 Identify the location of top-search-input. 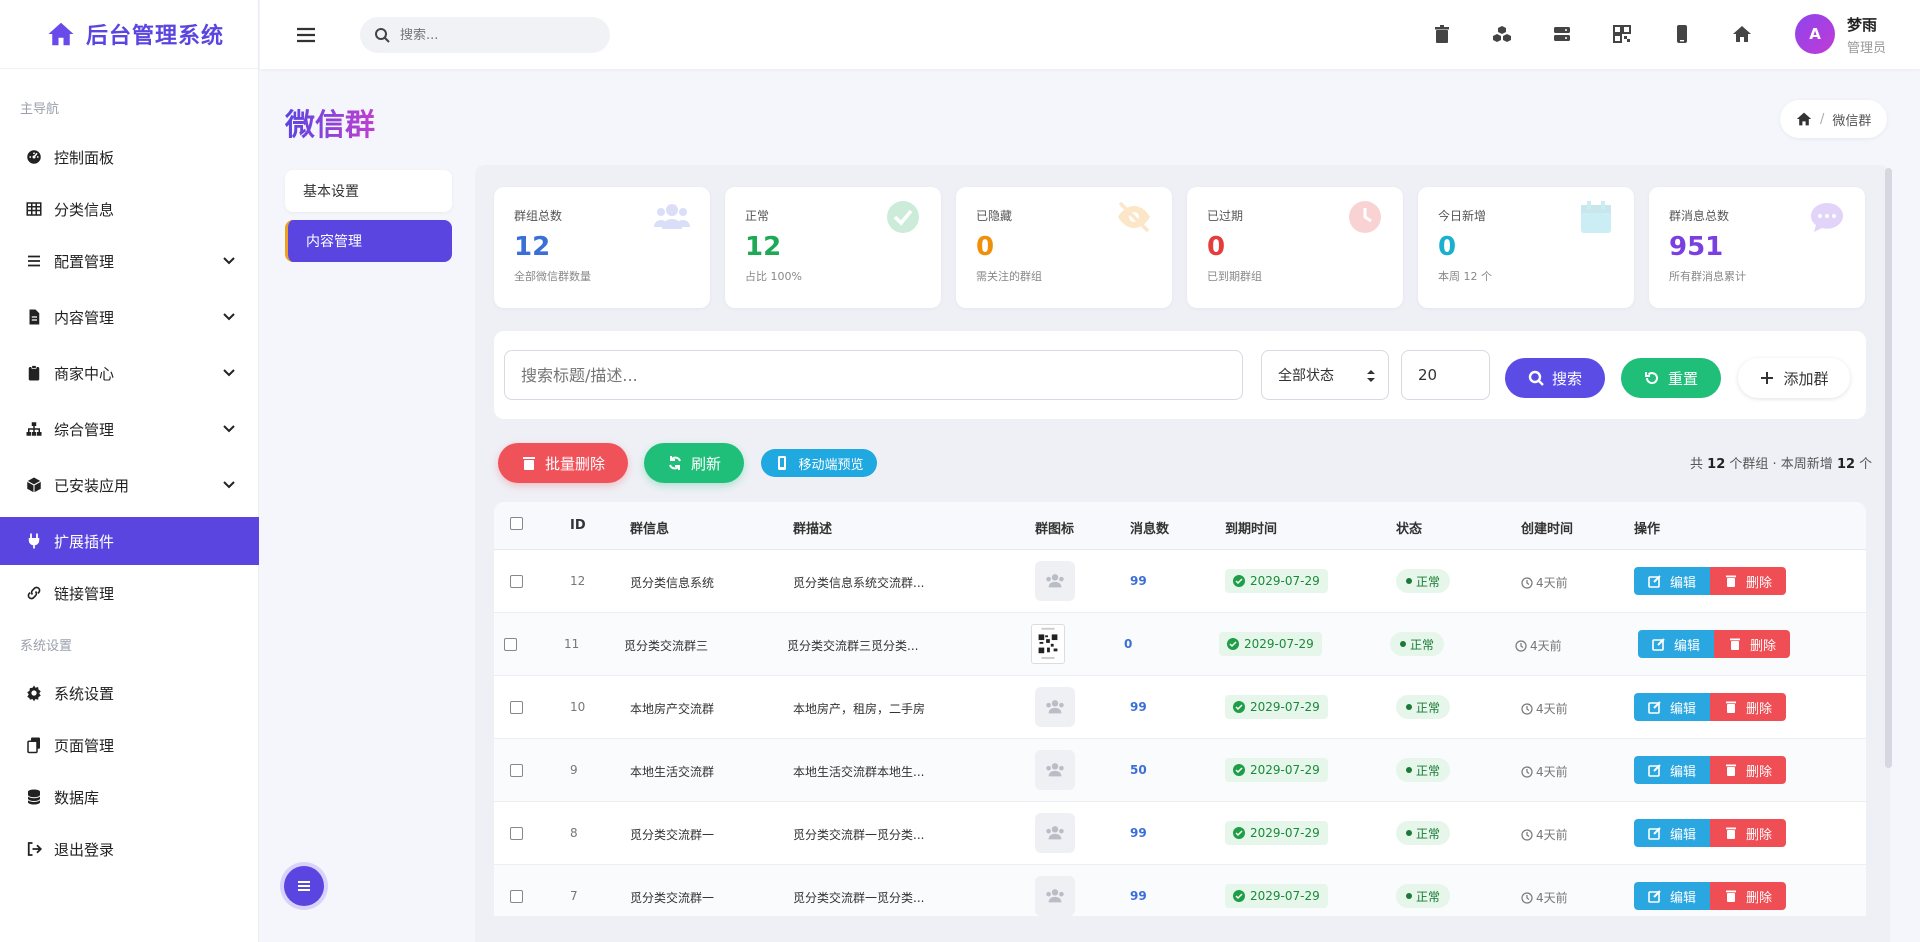
(490, 35).